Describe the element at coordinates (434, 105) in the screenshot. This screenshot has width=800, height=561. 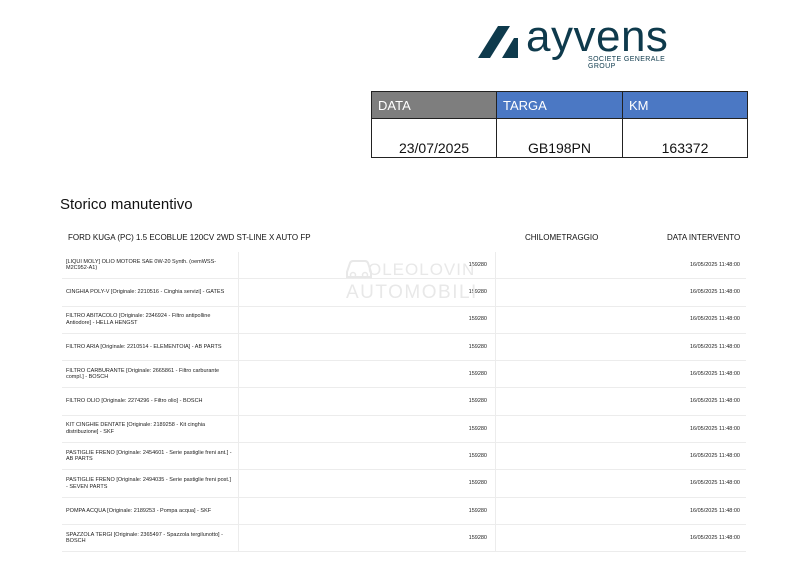
I see `info-header-data: DATA` at that location.